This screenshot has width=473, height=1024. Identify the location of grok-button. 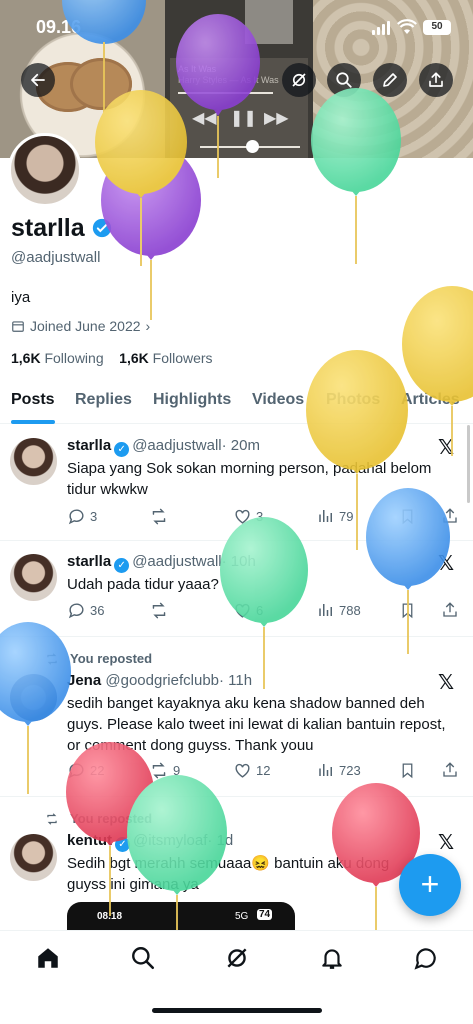
(299, 80).